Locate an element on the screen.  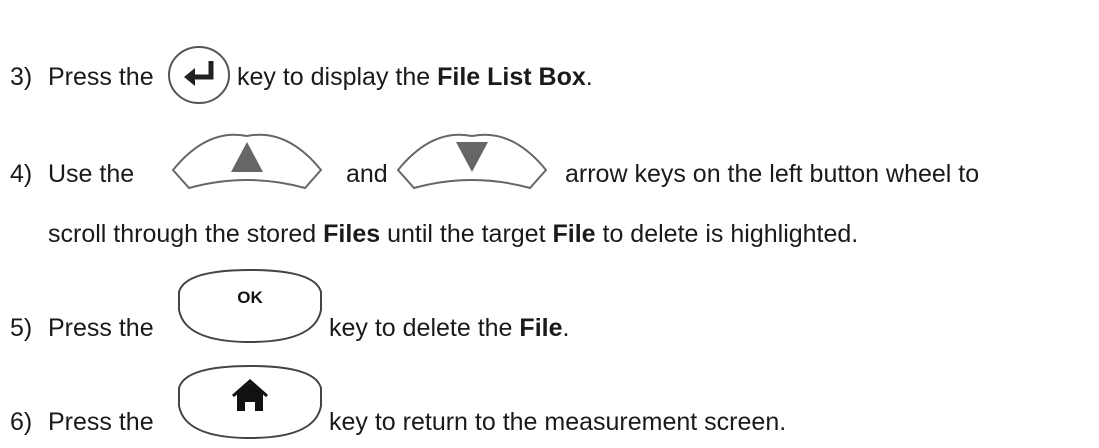
step-number: 5) is located at coordinates (21, 328).